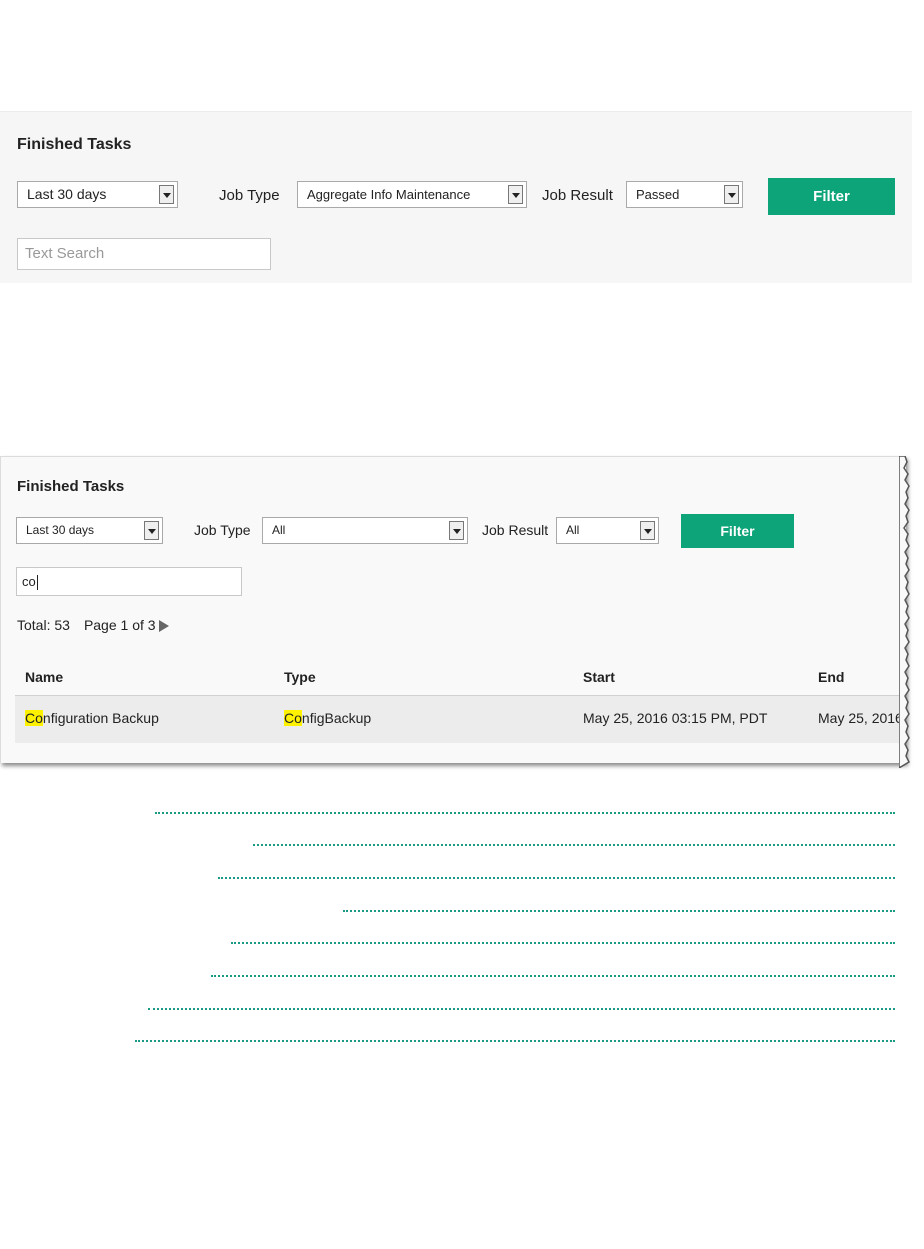  What do you see at coordinates (389, 194) in the screenshot?
I see `job-type-select-value: Aggregate Info Maintenance` at bounding box center [389, 194].